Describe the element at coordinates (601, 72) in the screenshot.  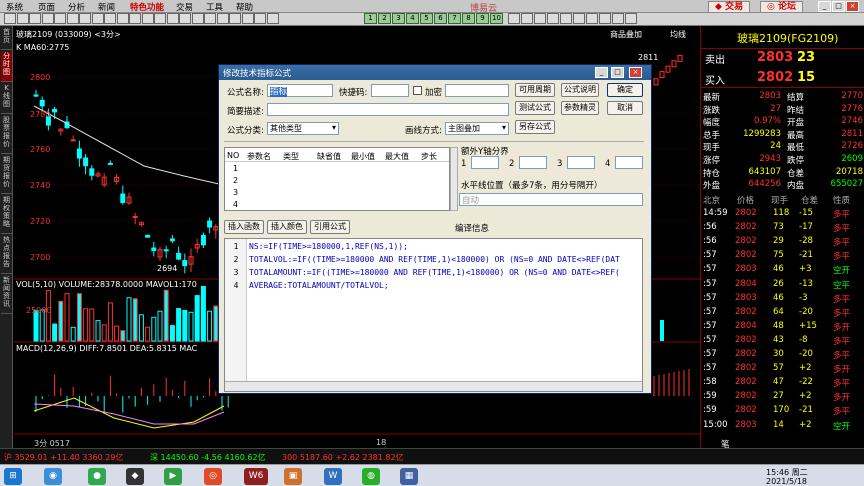
I see `dialog-minimize-button: _` at that location.